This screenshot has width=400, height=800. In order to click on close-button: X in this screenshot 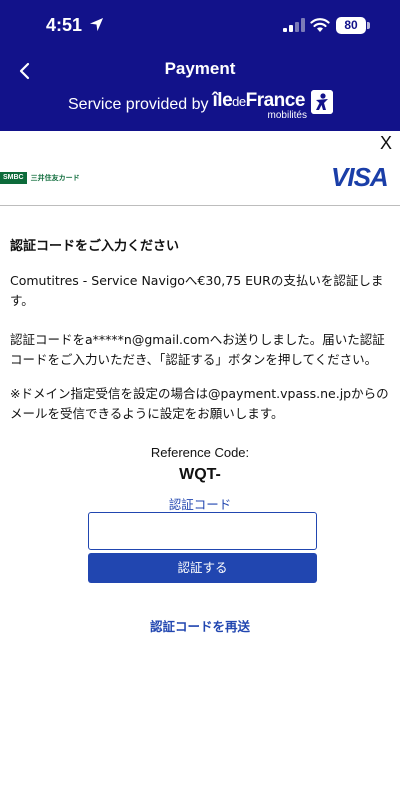, I will do `click(386, 143)`.